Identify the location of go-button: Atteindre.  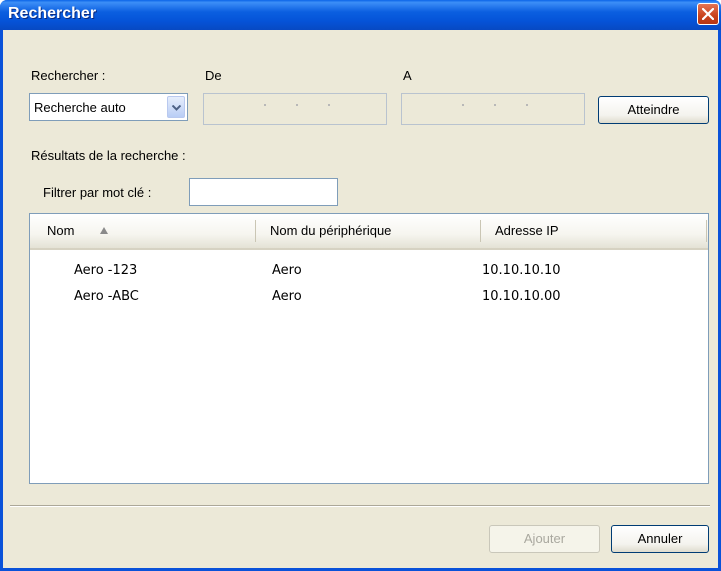
(653, 110).